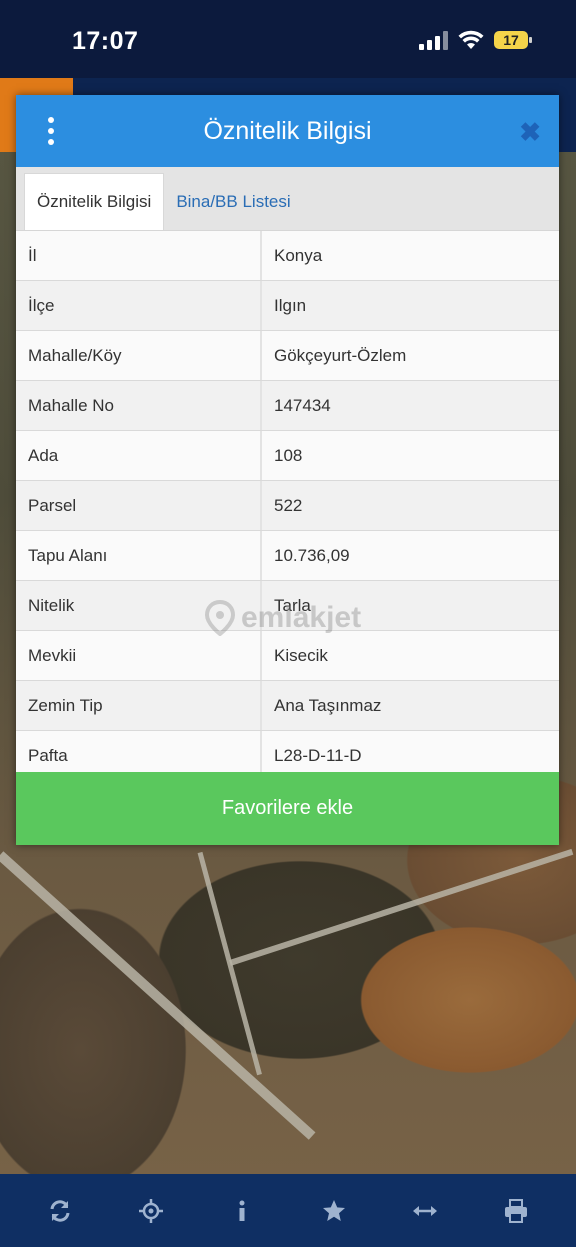  Describe the element at coordinates (312, 555) in the screenshot. I see `row-value: 10.736,09` at that location.